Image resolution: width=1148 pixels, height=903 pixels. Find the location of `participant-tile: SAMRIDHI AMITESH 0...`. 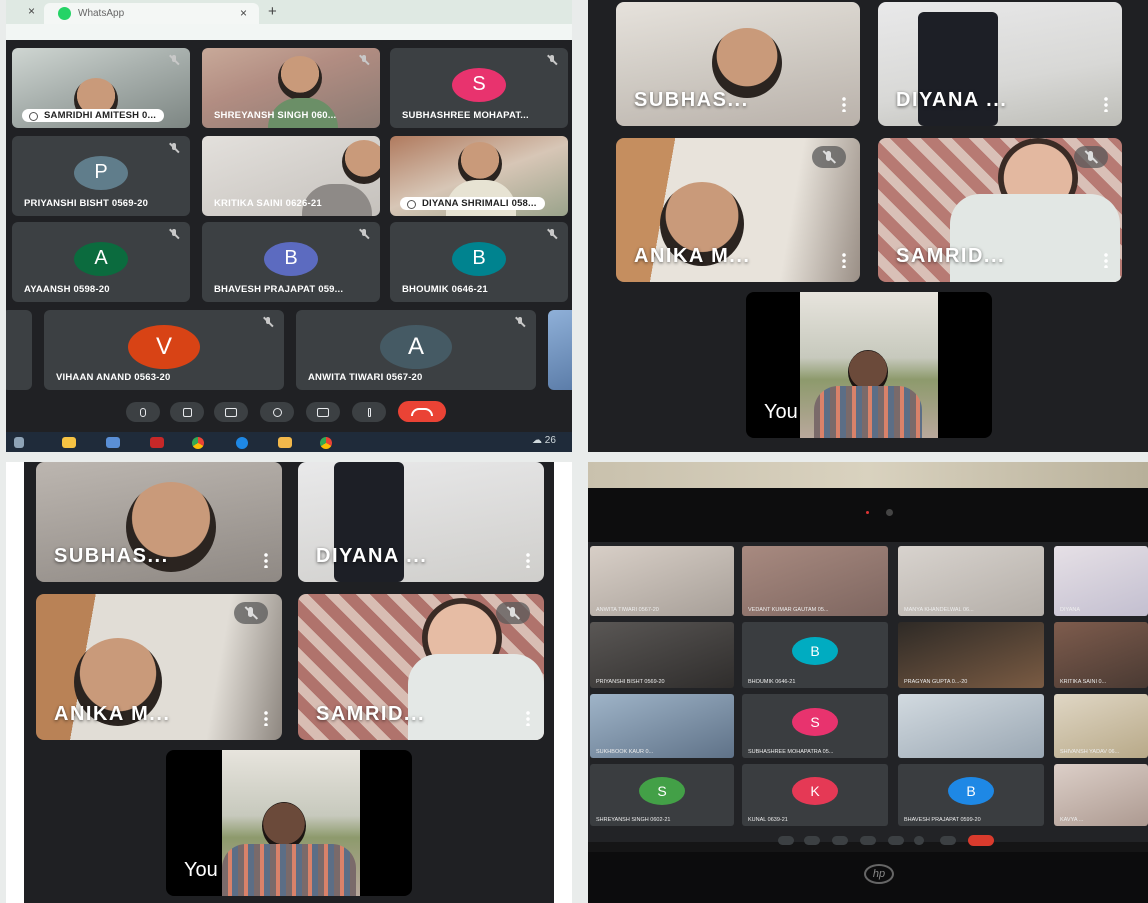

participant-tile: SAMRIDHI AMITESH 0... is located at coordinates (101, 88).